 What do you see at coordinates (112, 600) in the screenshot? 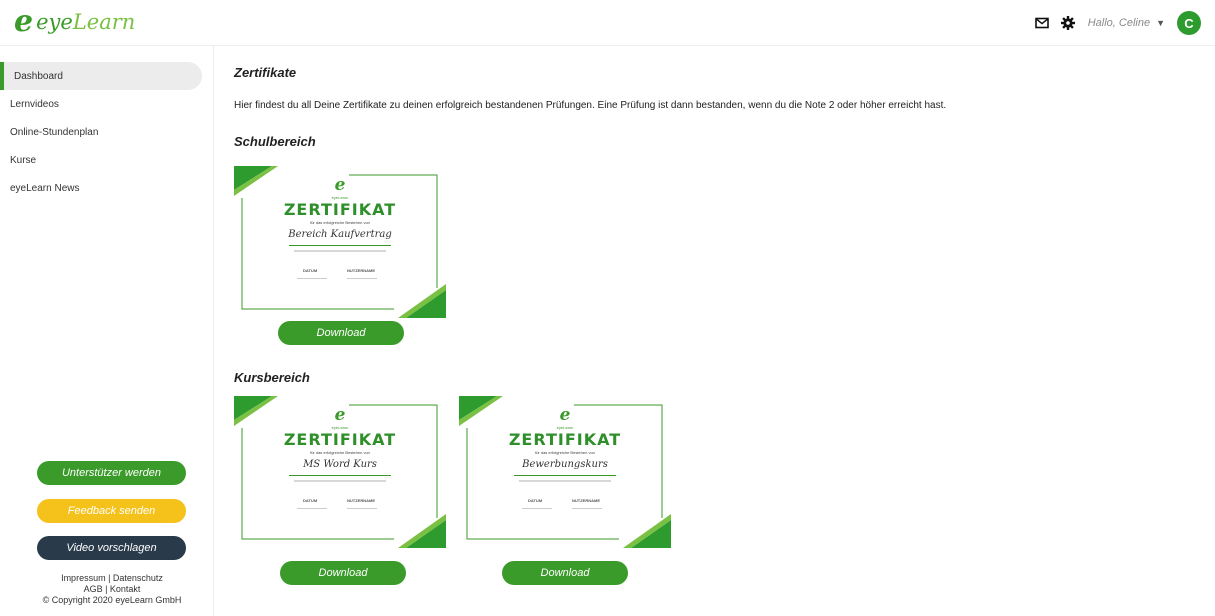
I see `copyright: © Copyright 2020 eyeLearn GmbH` at bounding box center [112, 600].